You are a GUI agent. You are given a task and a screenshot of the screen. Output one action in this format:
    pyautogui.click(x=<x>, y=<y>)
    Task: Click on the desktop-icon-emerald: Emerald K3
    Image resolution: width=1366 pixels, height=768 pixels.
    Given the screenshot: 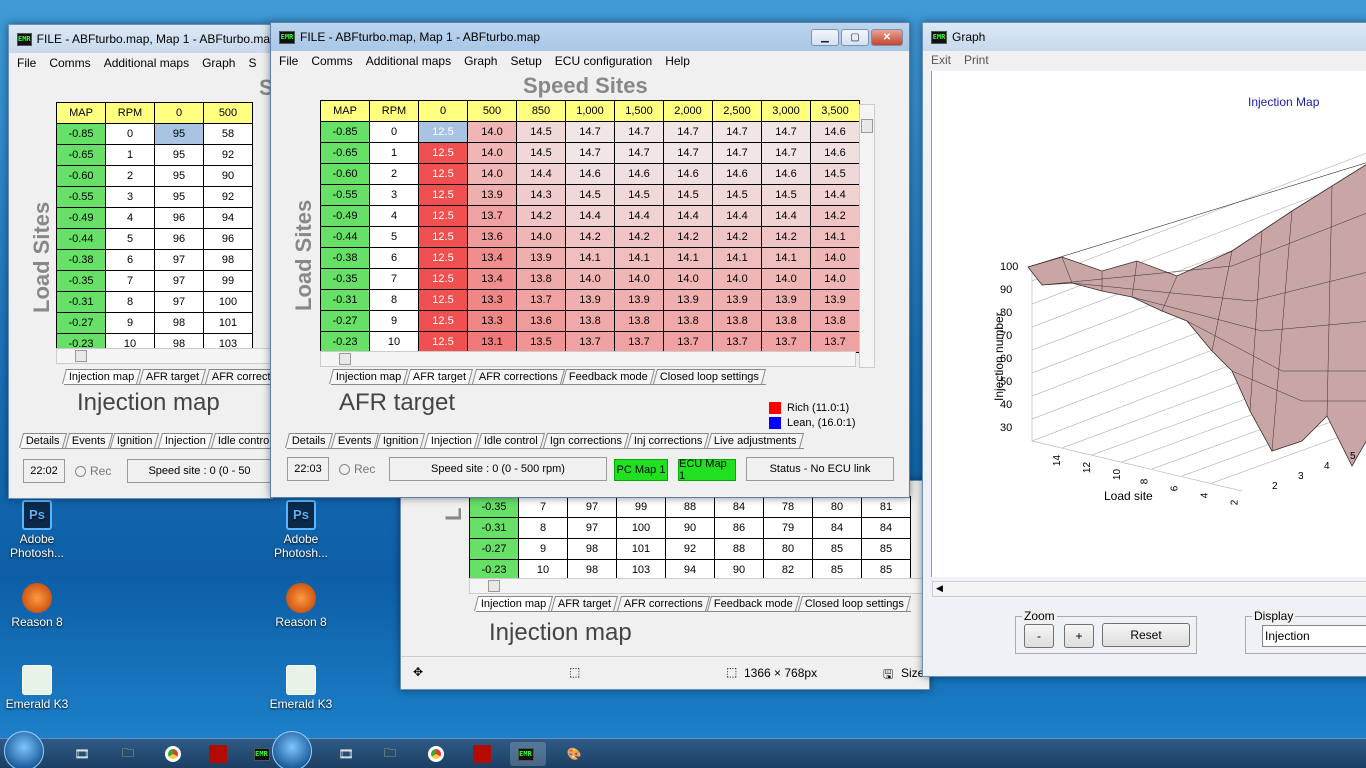 What is the action you would take?
    pyautogui.click(x=37, y=688)
    